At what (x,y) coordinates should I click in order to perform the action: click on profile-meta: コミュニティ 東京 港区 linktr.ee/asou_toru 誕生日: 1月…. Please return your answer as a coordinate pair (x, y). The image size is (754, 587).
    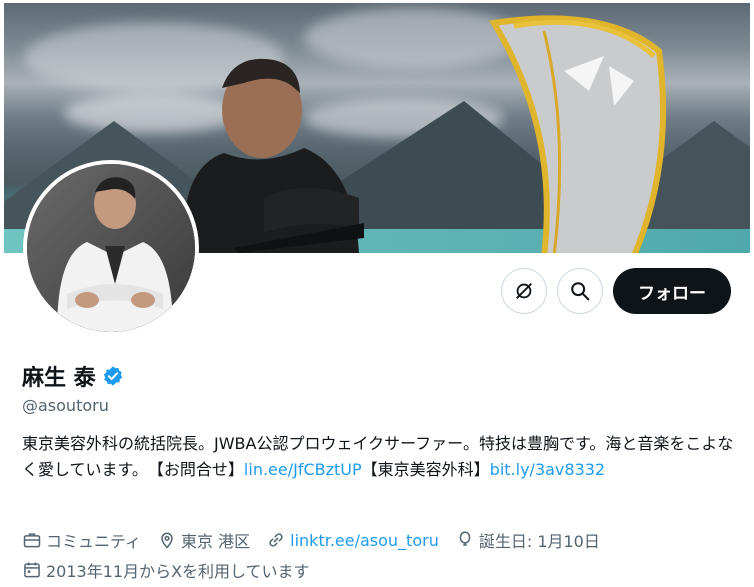
    Looking at the image, I should click on (319, 540).